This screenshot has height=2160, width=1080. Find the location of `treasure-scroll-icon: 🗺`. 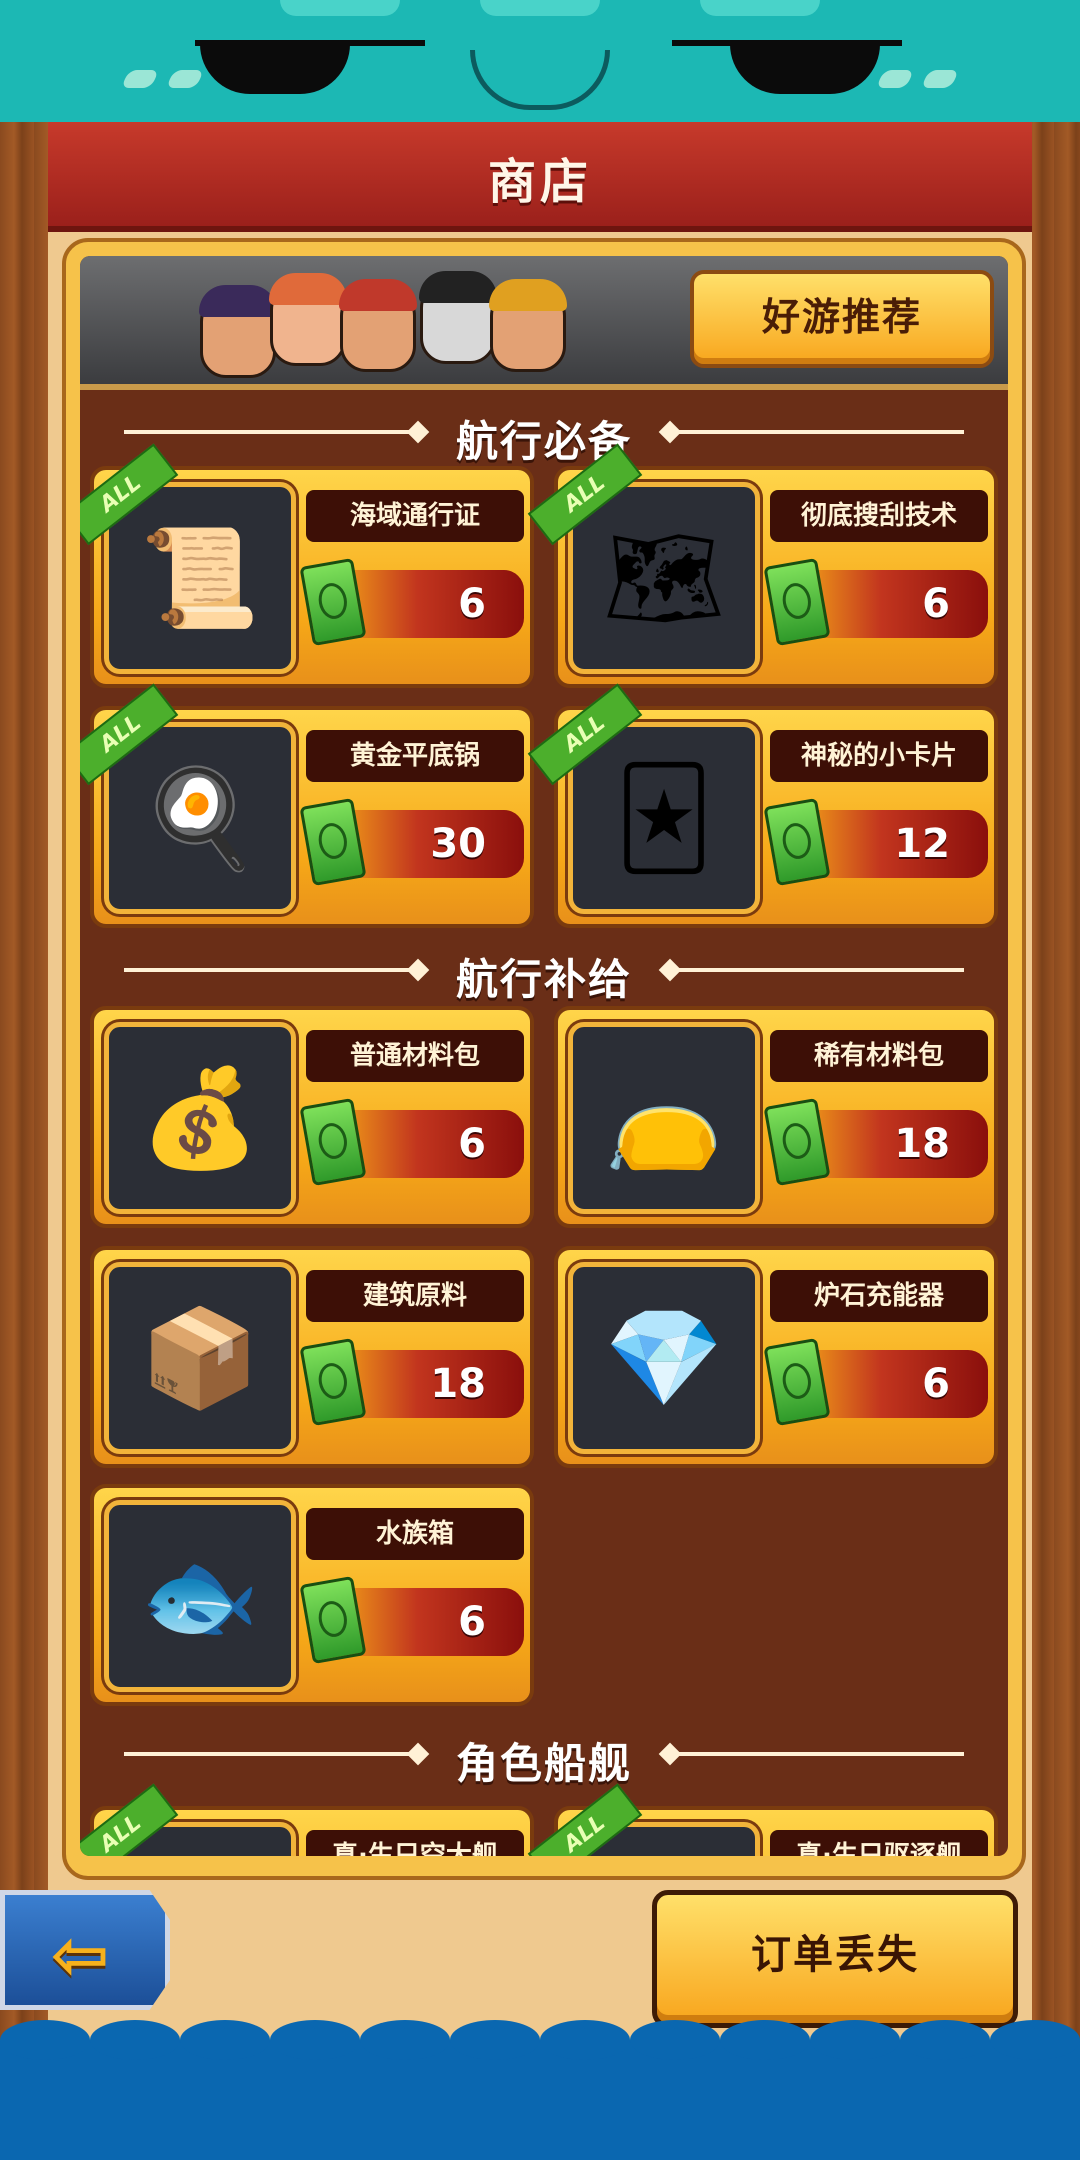

treasure-scroll-icon: 🗺 is located at coordinates (664, 577).